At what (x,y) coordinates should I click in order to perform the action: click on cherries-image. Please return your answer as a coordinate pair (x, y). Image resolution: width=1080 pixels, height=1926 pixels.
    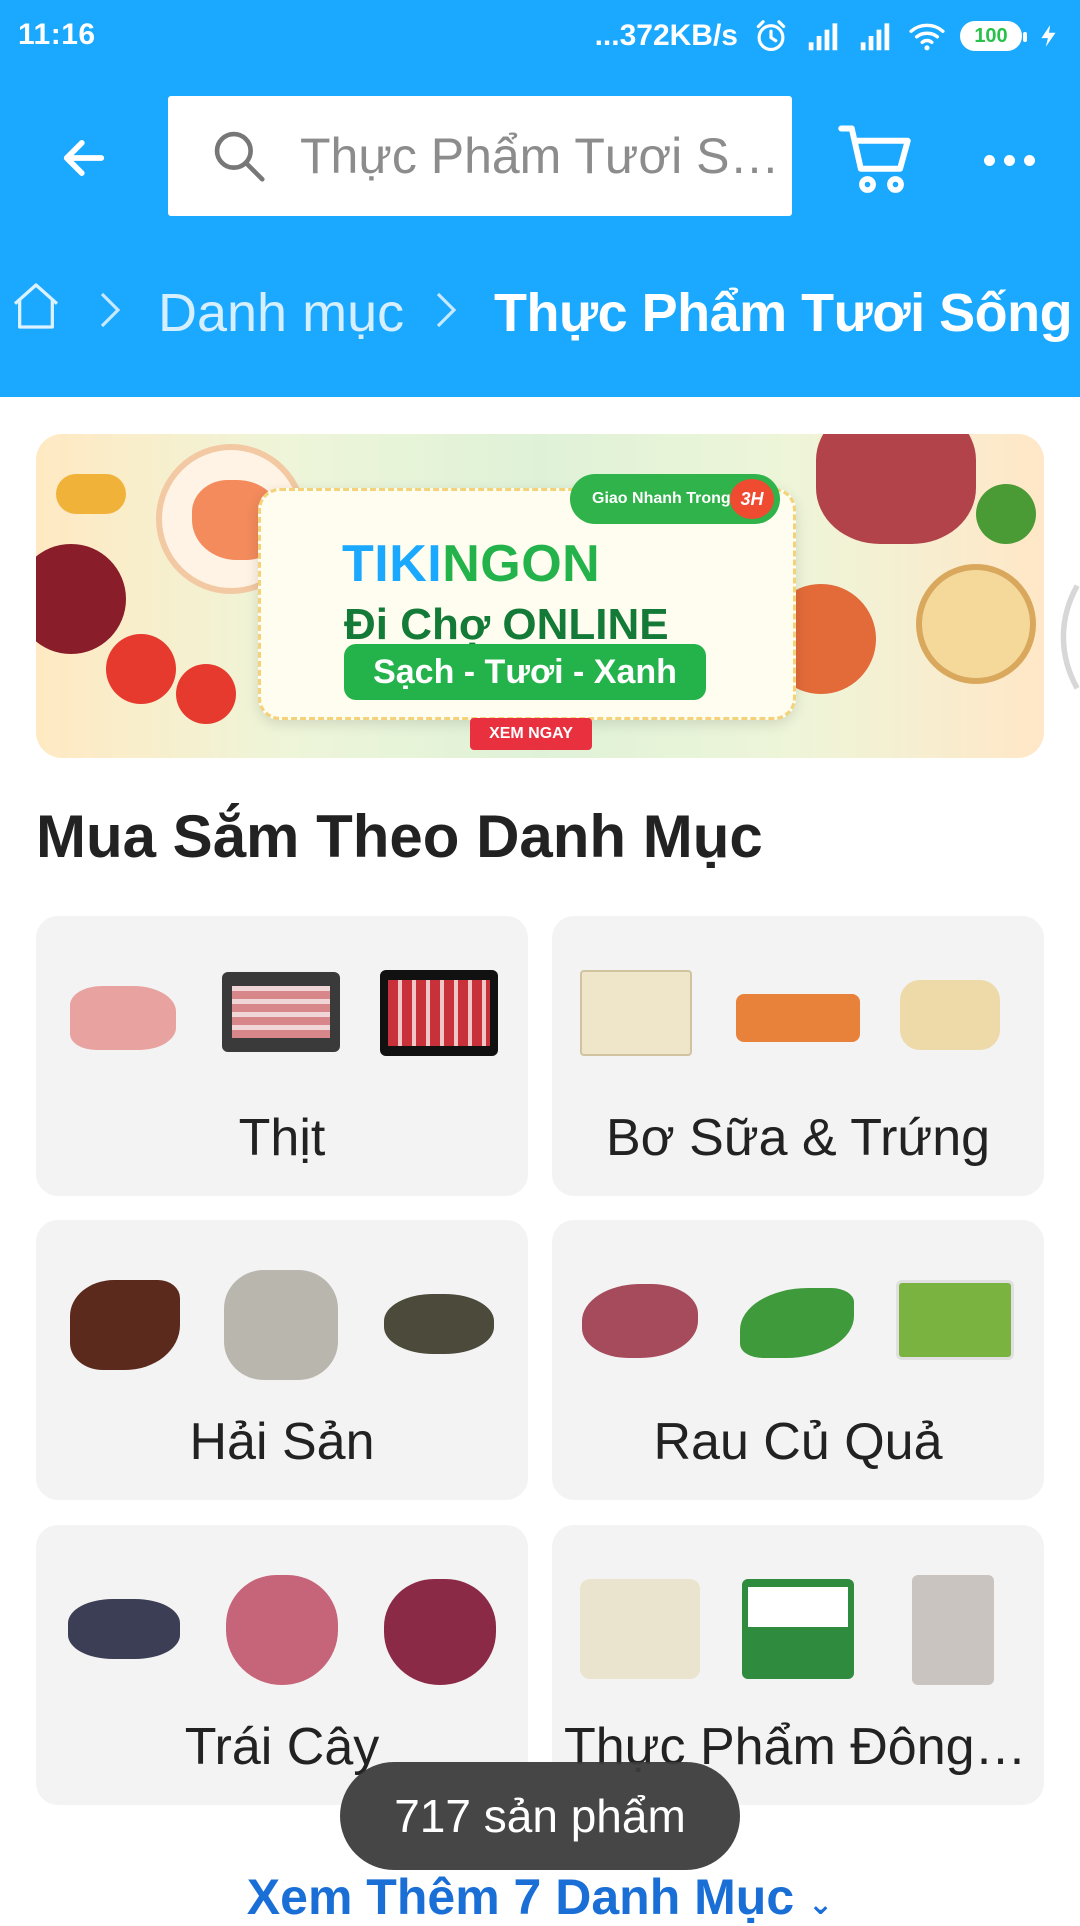
    Looking at the image, I should click on (81, 599).